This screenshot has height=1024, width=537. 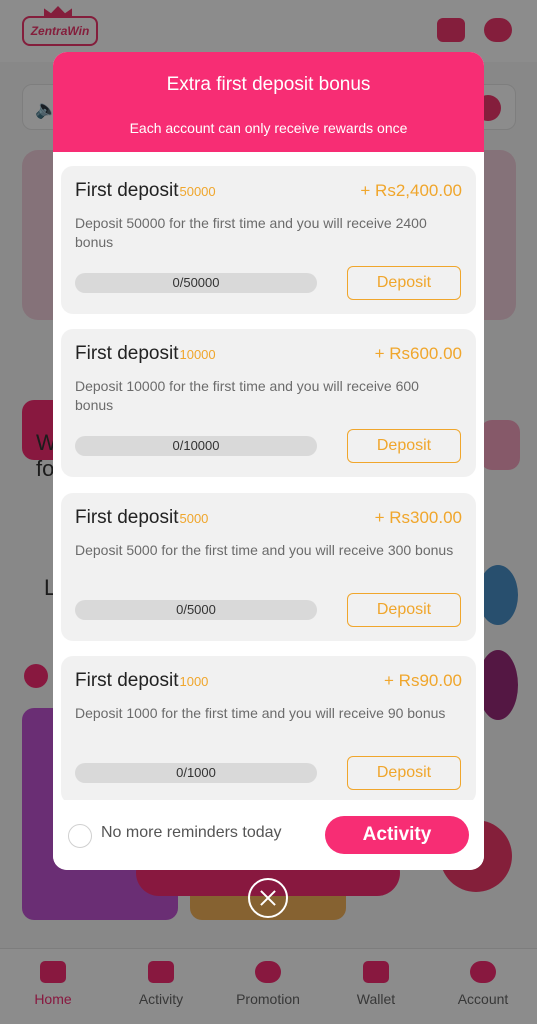 I want to click on bonus-reward: + Rs300.00, so click(x=418, y=517).